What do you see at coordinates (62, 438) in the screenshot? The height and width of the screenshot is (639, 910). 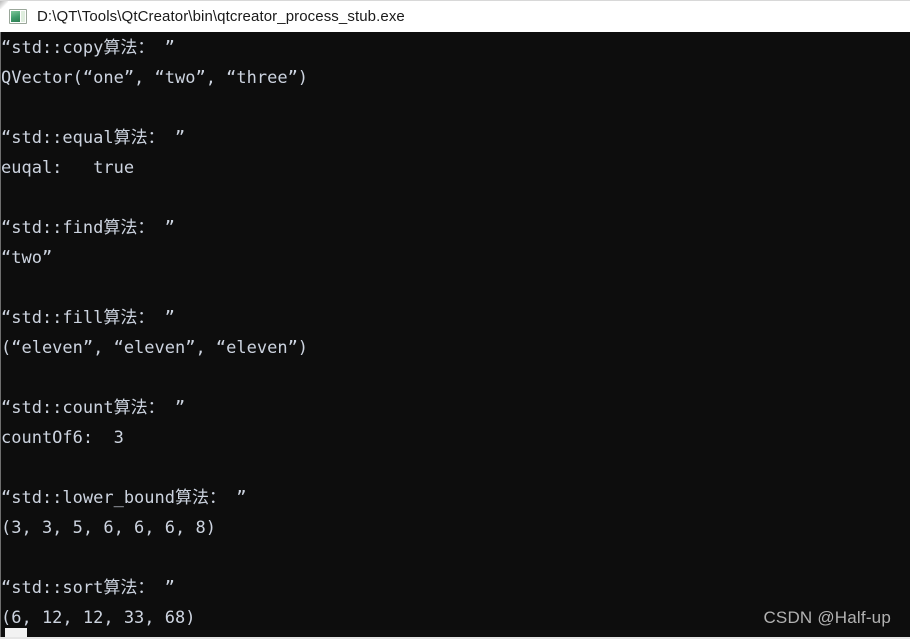 I see `console-line: countOf6: 3` at bounding box center [62, 438].